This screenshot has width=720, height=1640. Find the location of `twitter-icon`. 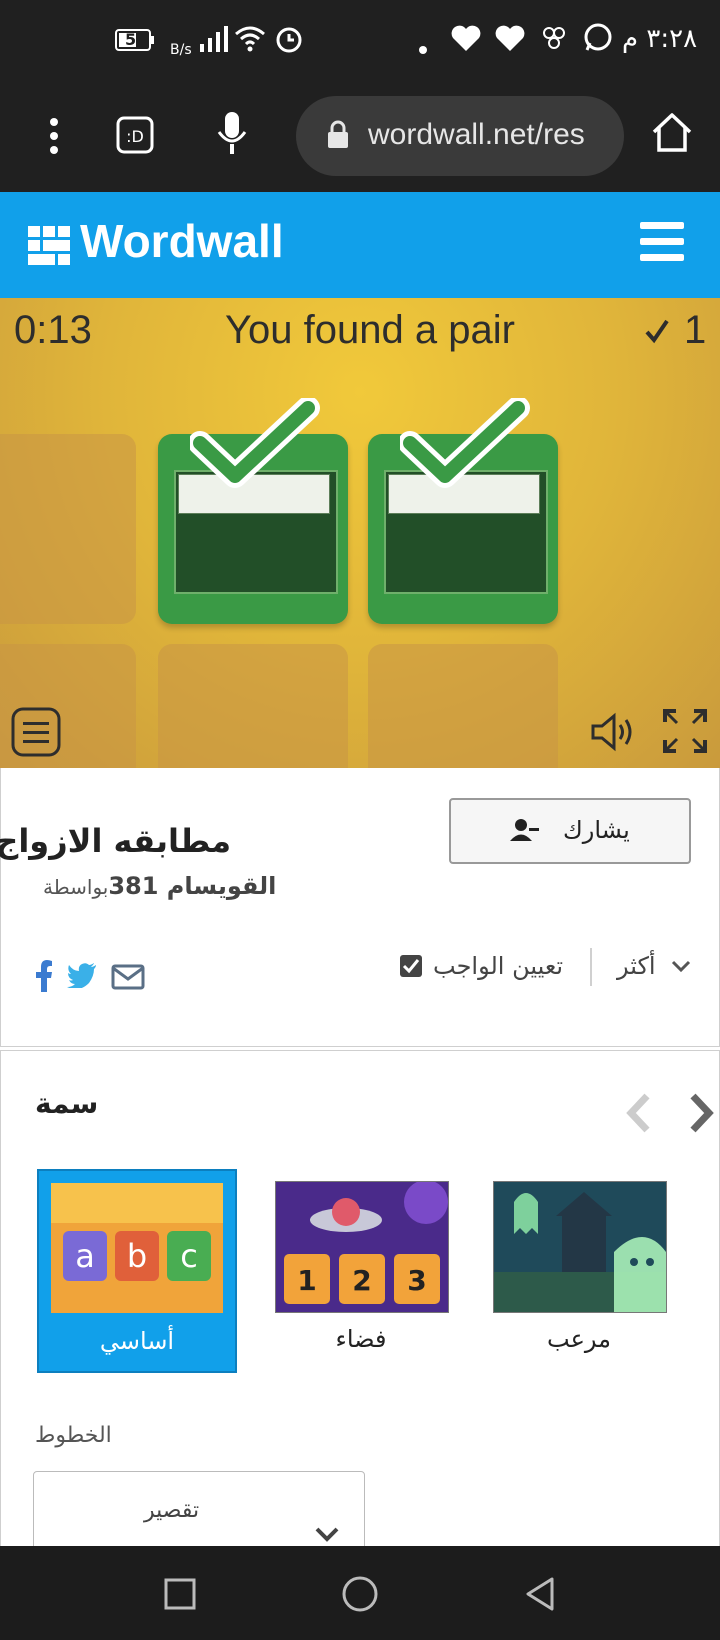

twitter-icon is located at coordinates (82, 978).